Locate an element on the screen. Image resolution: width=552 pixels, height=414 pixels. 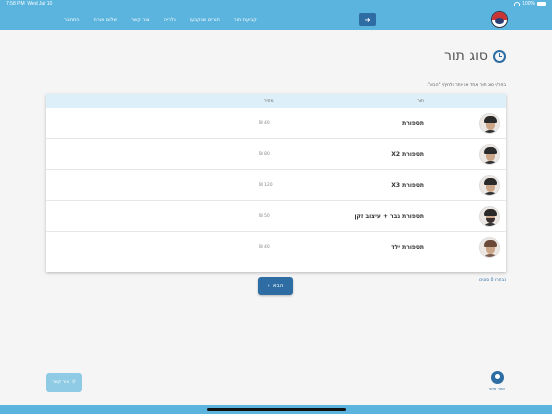
treatment-name: תספורת X2 is located at coordinates (407, 154).